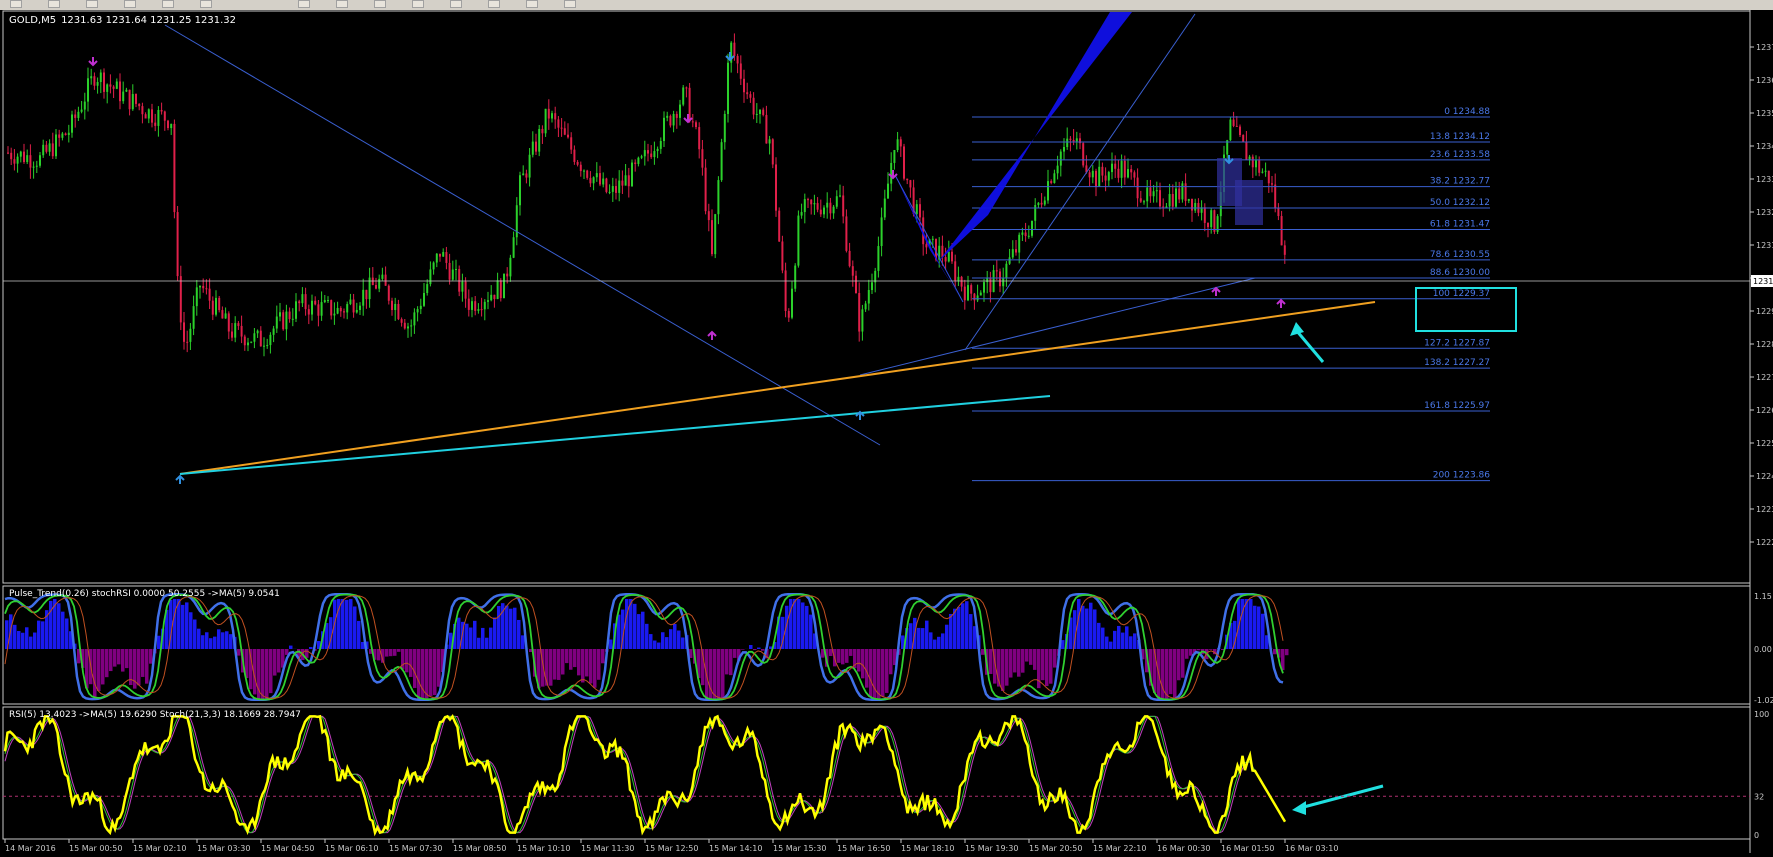 The image size is (1773, 857). Describe the element at coordinates (1057, 326) in the screenshot. I see `trendline-support` at that location.